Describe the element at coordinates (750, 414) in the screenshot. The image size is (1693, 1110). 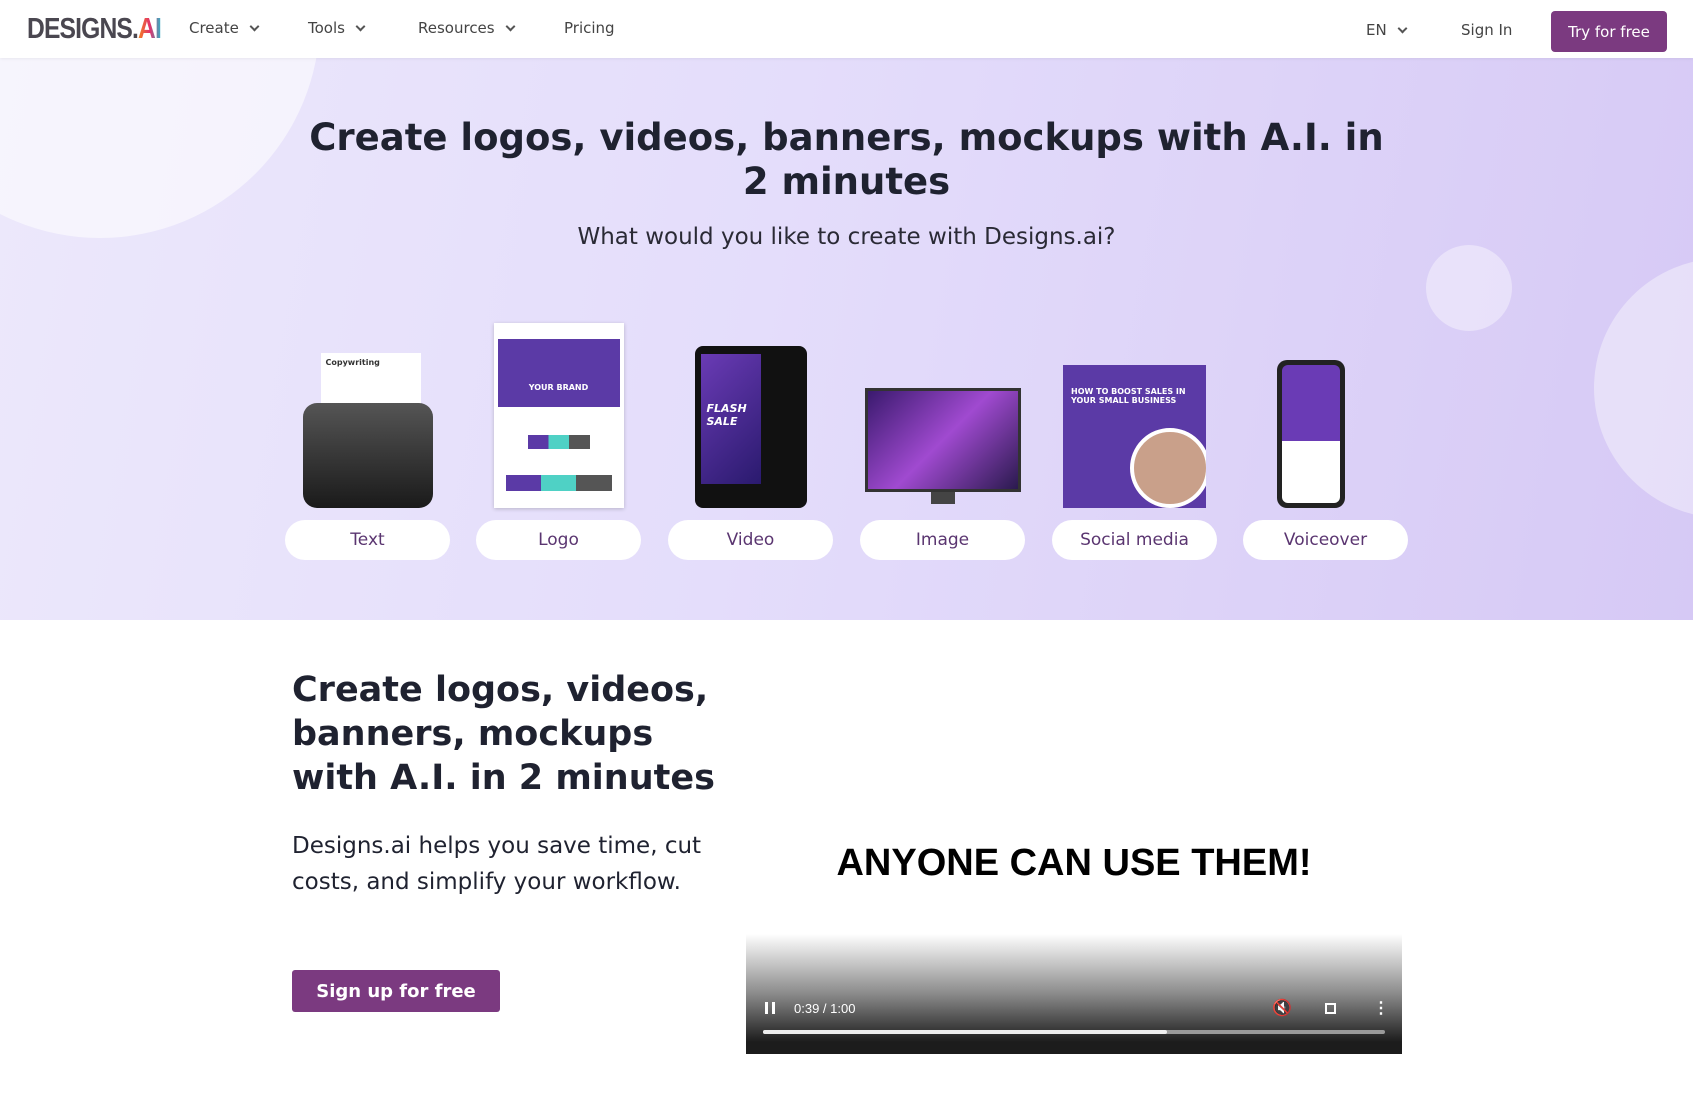
I see `tablet-video-image: FLASH SALE` at that location.